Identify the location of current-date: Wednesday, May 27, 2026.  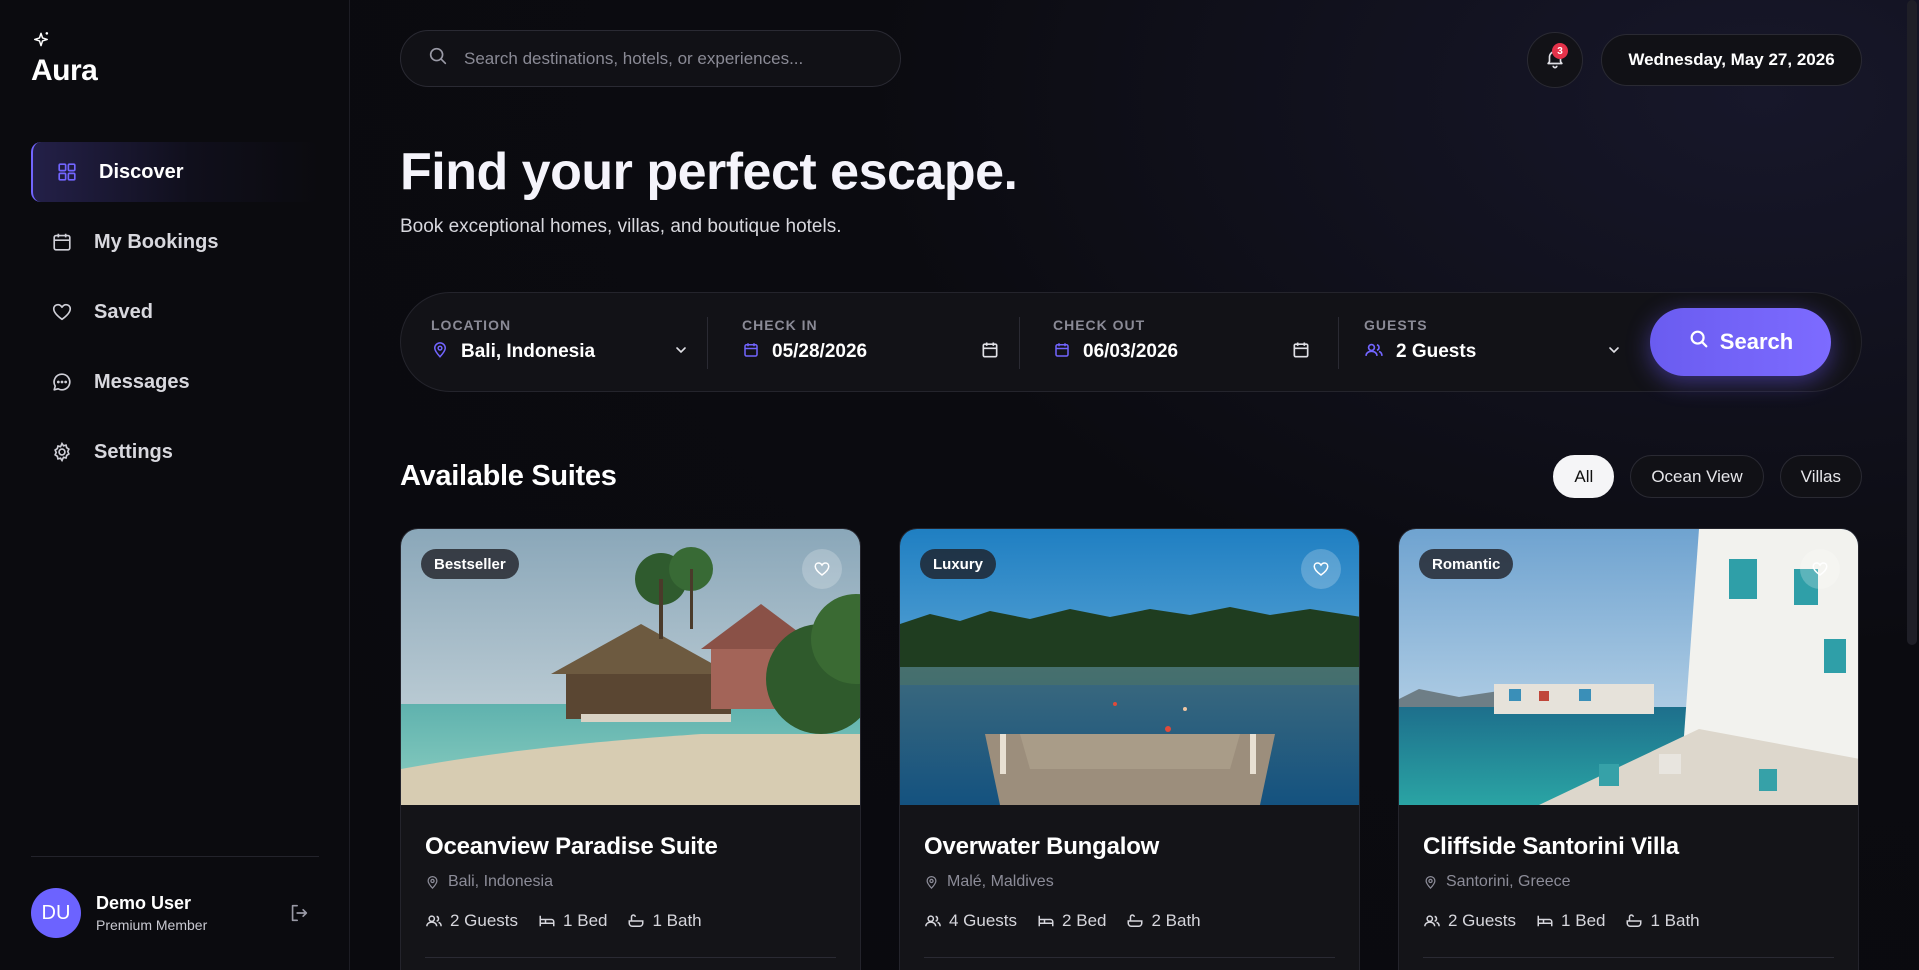
(1731, 60).